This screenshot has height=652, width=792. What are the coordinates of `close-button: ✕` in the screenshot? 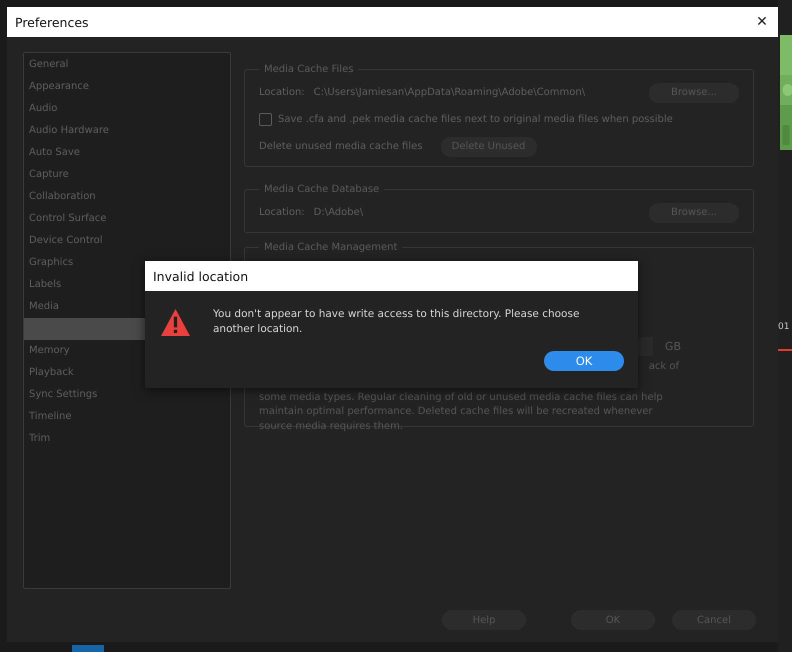 It's located at (762, 22).